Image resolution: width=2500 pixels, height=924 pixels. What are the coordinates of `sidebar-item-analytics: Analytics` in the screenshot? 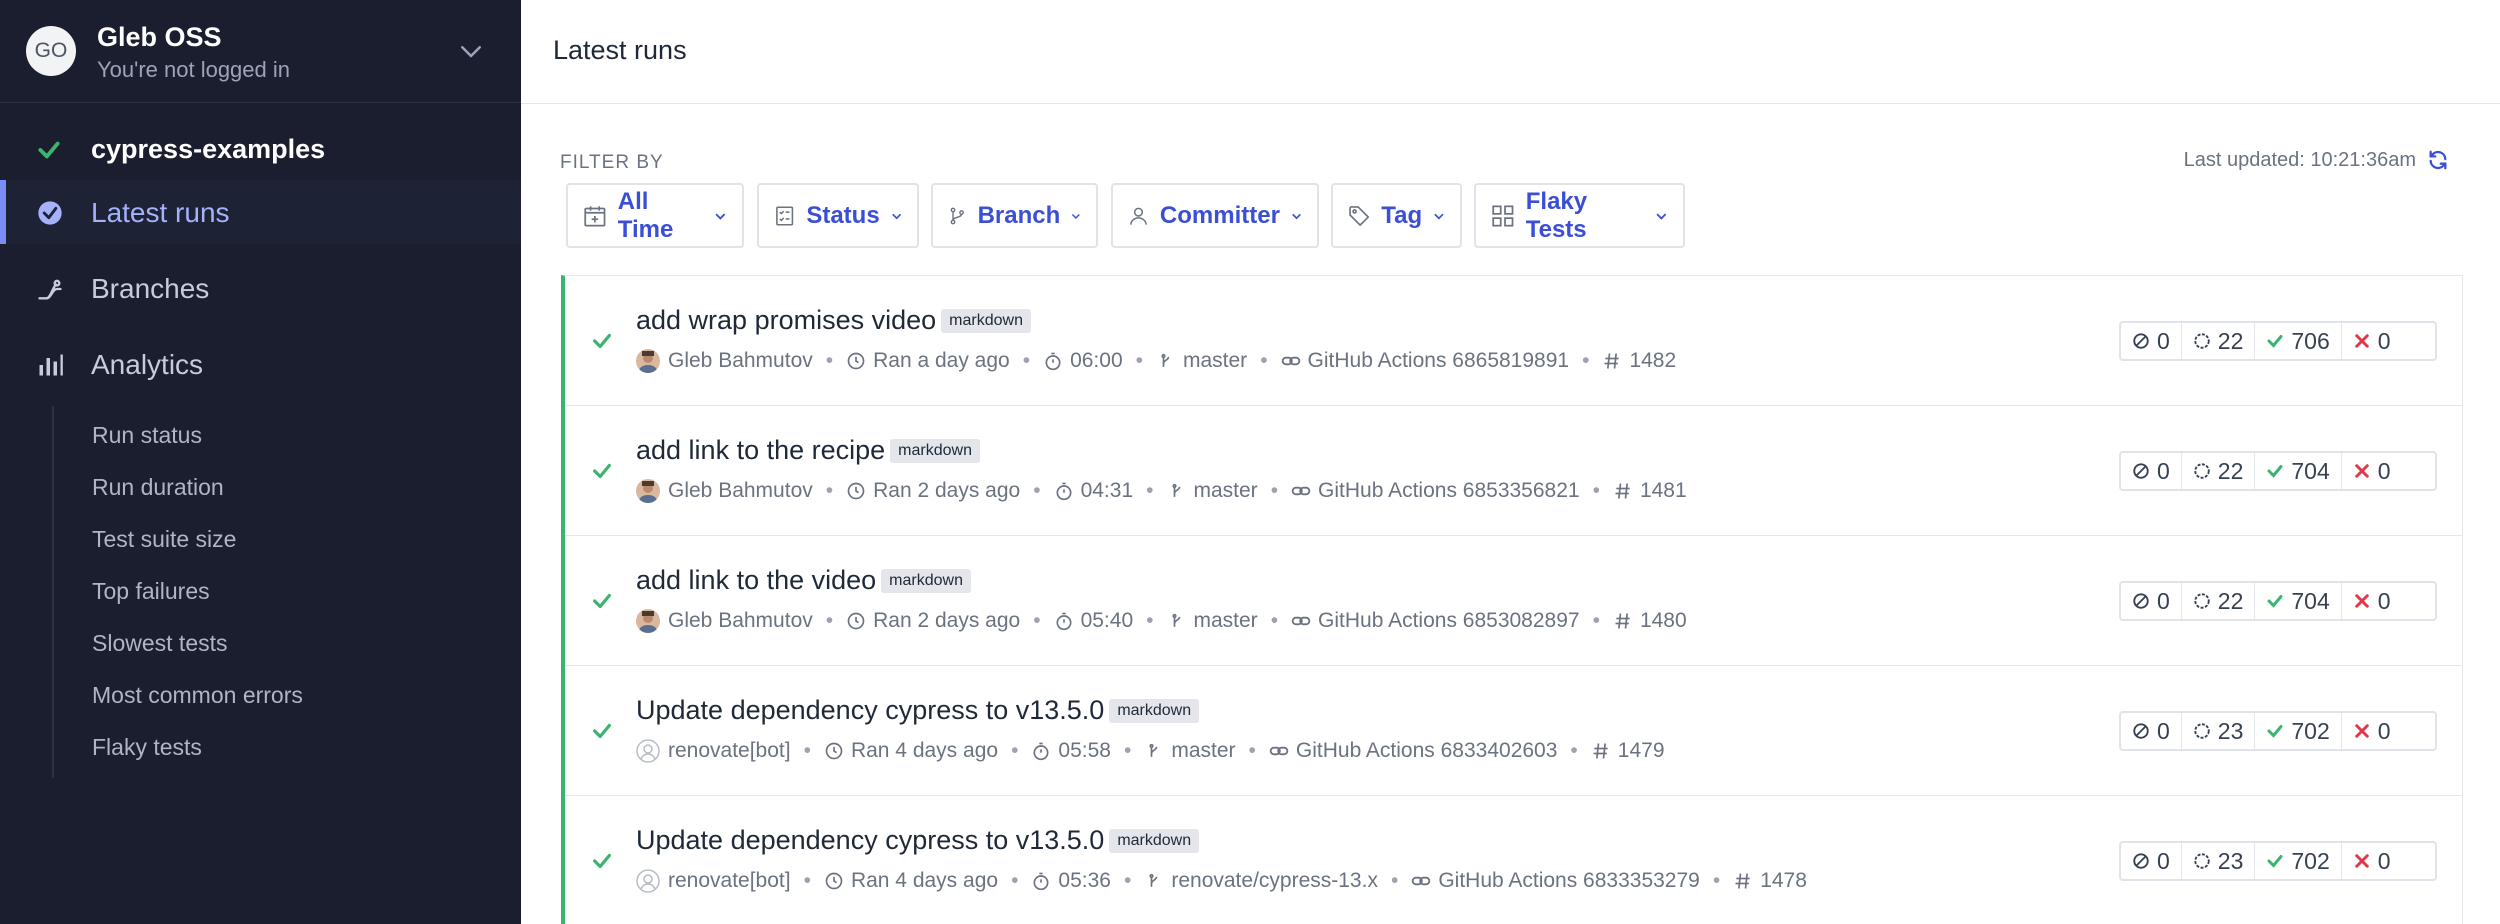 It's located at (260, 364).